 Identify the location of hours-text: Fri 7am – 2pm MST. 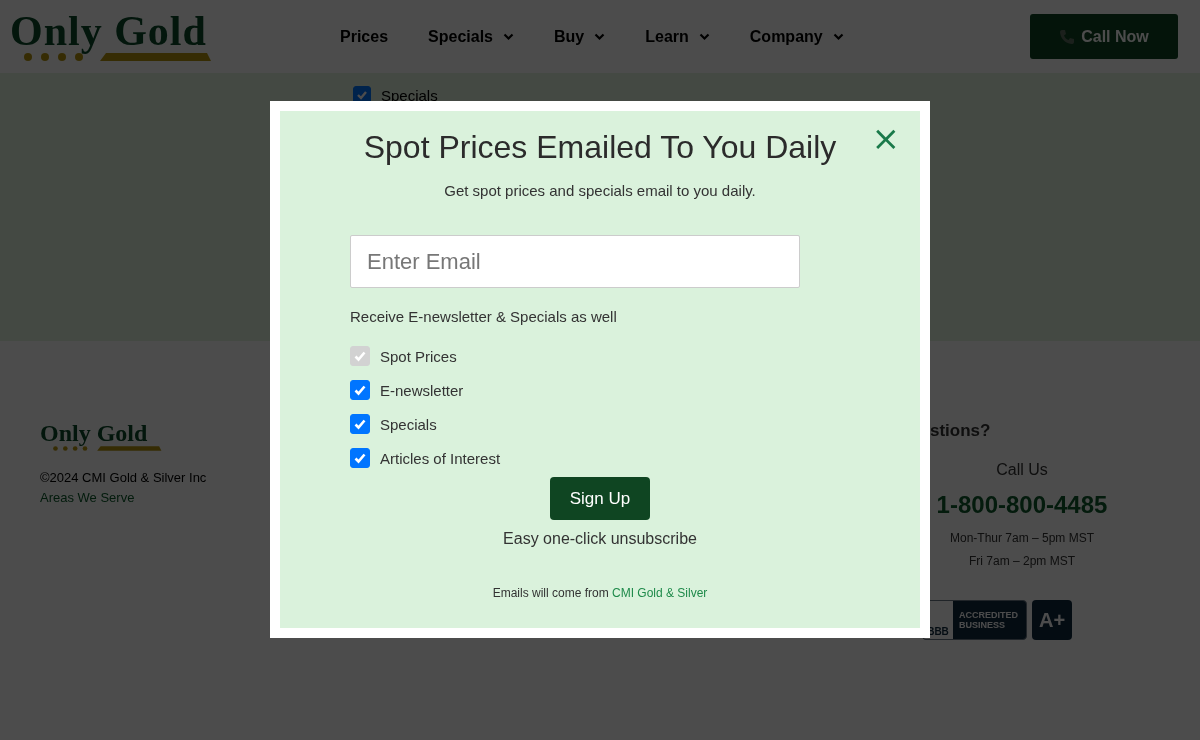
(1022, 561).